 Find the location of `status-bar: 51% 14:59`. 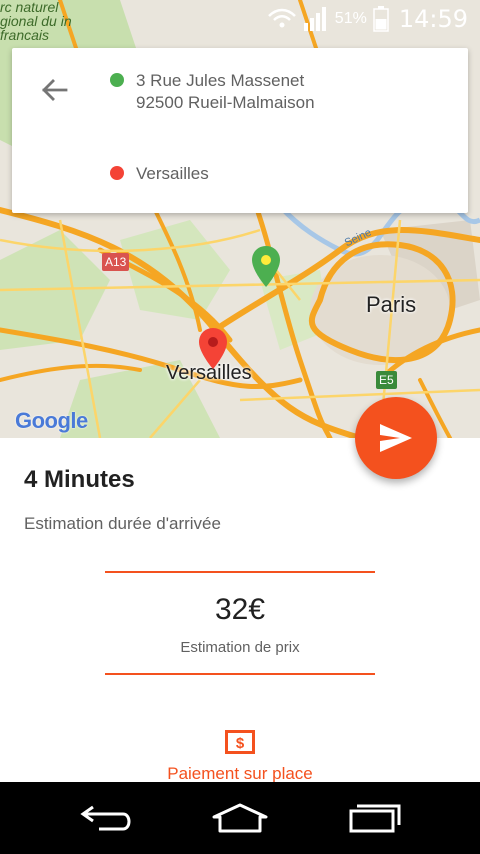

status-bar: 51% 14:59 is located at coordinates (240, 19).